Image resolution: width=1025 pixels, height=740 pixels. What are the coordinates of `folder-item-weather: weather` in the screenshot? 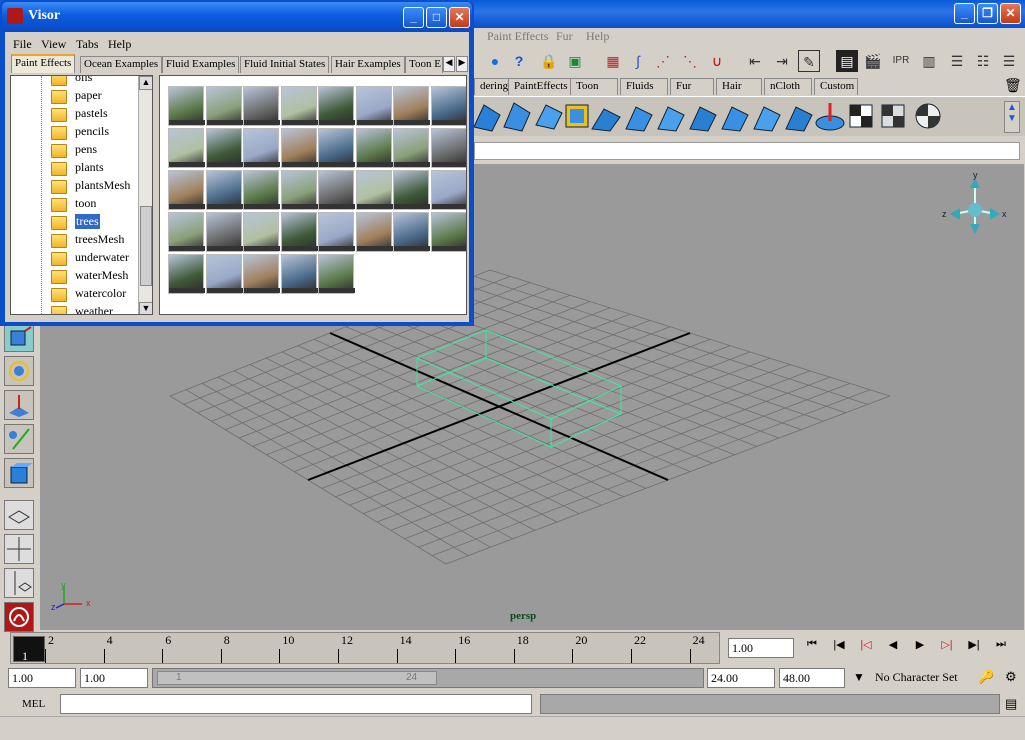 It's located at (94, 309).